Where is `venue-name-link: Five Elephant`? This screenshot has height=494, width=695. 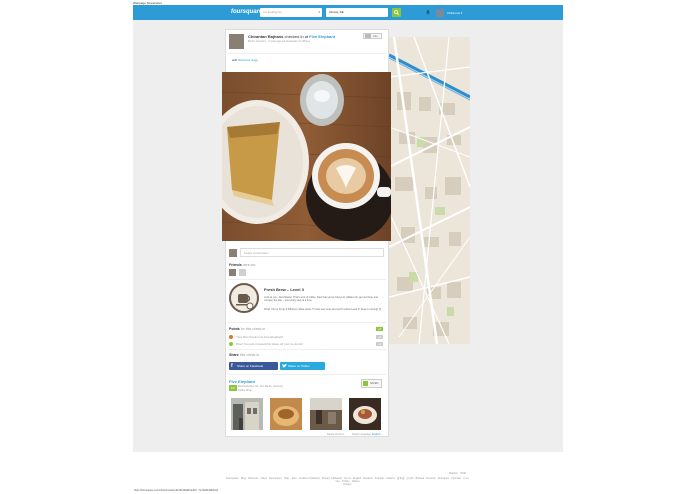
venue-name-link: Five Elephant is located at coordinates (242, 381).